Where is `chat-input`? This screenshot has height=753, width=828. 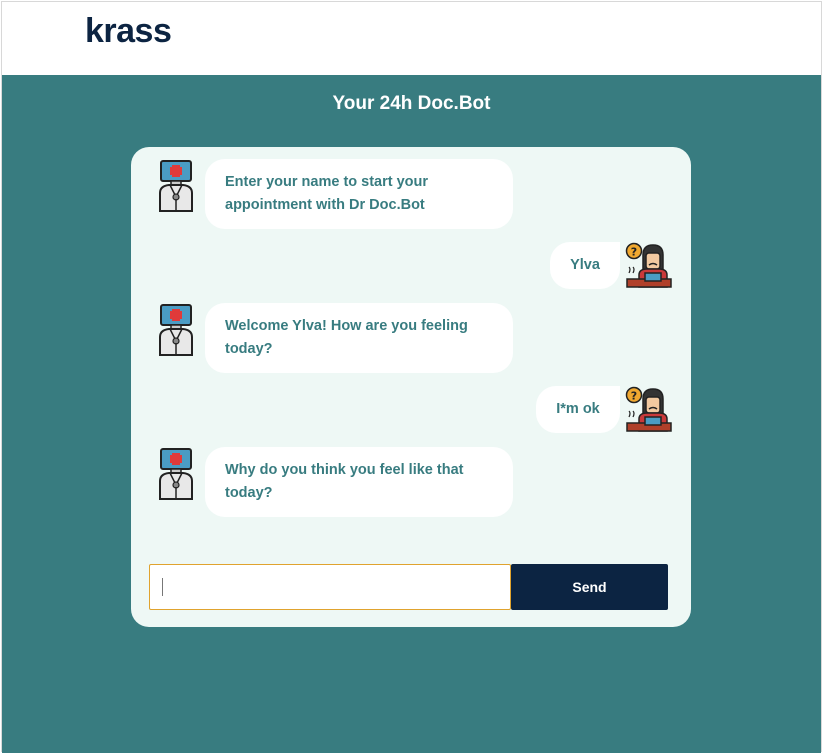 chat-input is located at coordinates (330, 587).